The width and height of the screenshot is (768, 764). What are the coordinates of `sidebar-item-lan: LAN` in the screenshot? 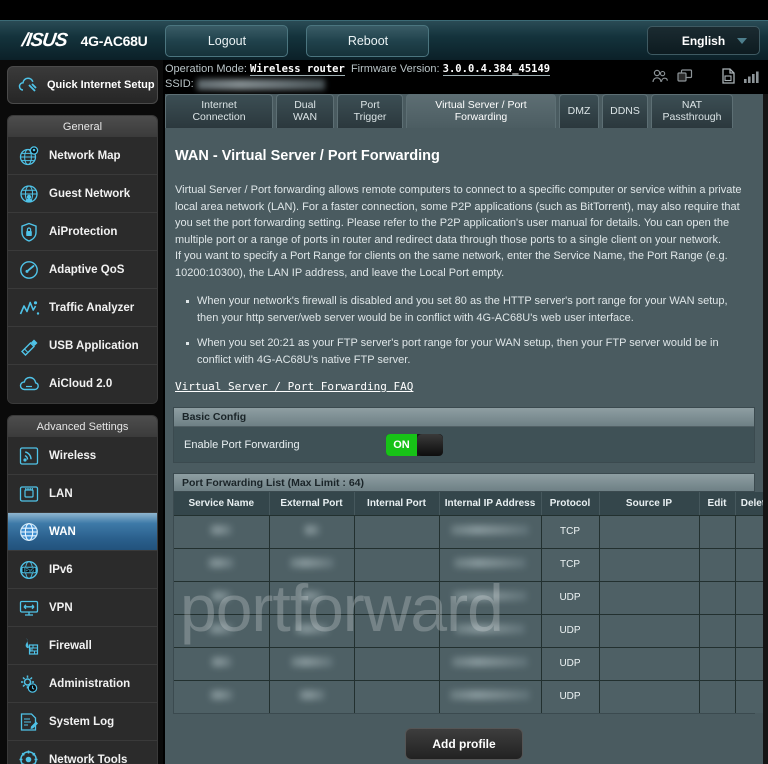 It's located at (82, 494).